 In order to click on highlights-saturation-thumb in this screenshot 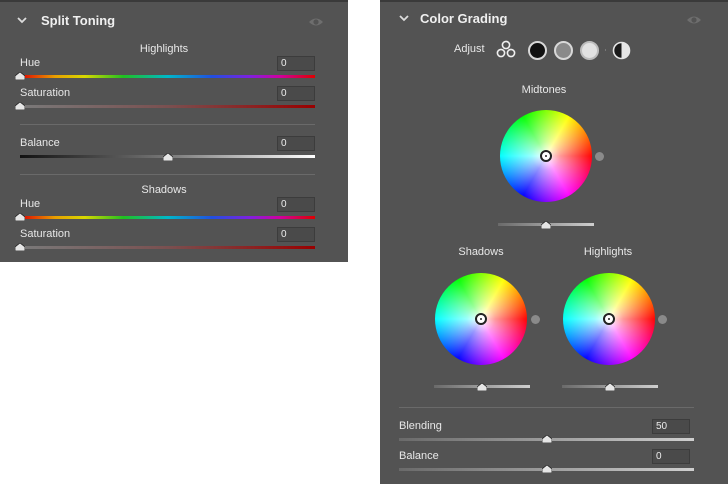, I will do `click(20, 106)`.